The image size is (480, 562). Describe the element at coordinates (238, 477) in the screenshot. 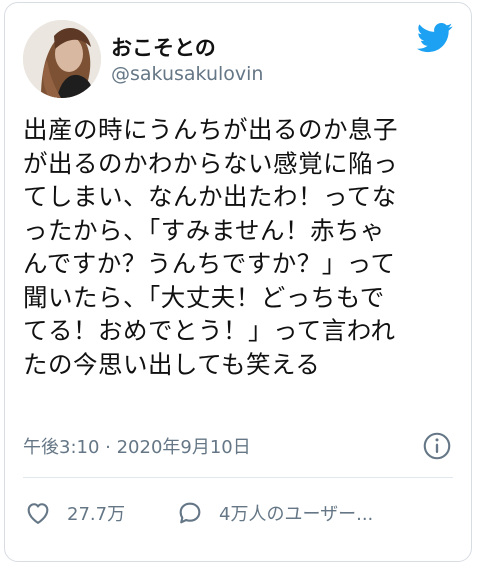

I see `divider` at that location.